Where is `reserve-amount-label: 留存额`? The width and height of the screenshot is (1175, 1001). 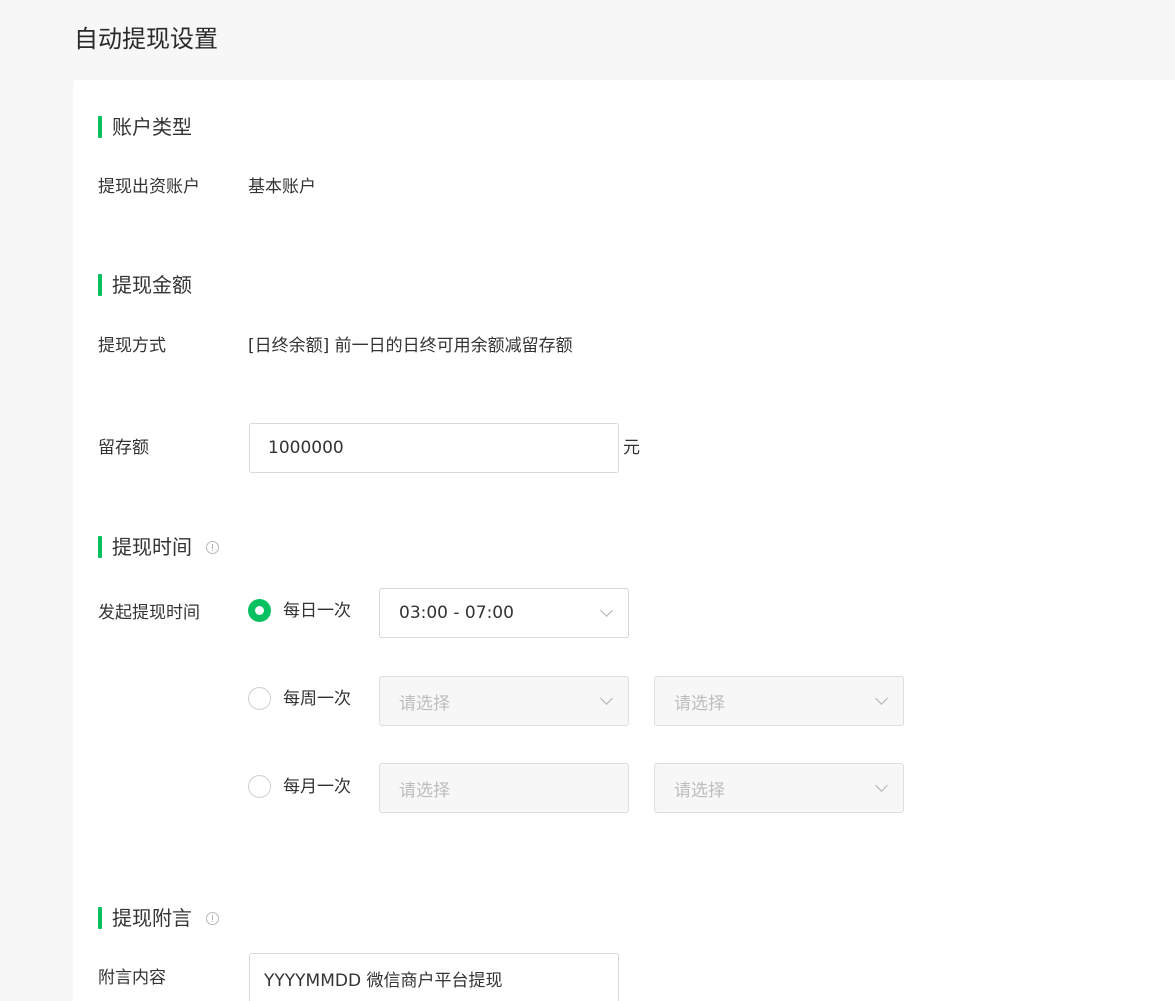 reserve-amount-label: 留存额 is located at coordinates (123, 448).